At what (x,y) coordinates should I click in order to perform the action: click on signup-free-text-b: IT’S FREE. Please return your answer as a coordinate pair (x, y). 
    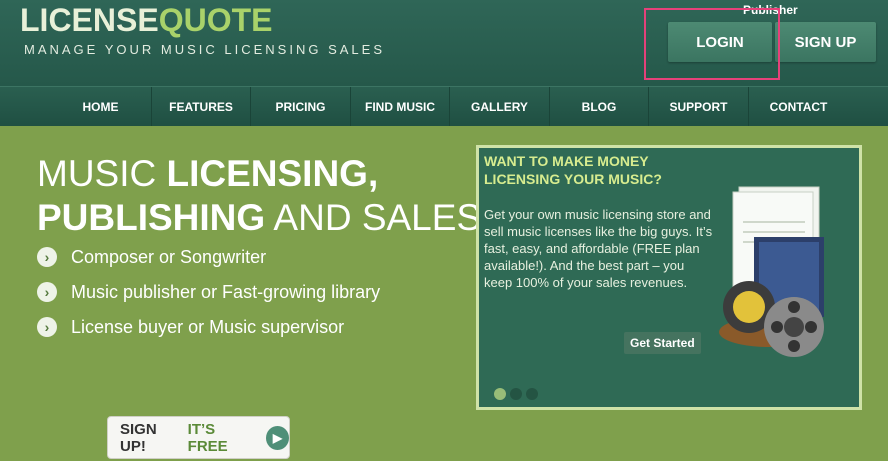
    Looking at the image, I should click on (207, 437).